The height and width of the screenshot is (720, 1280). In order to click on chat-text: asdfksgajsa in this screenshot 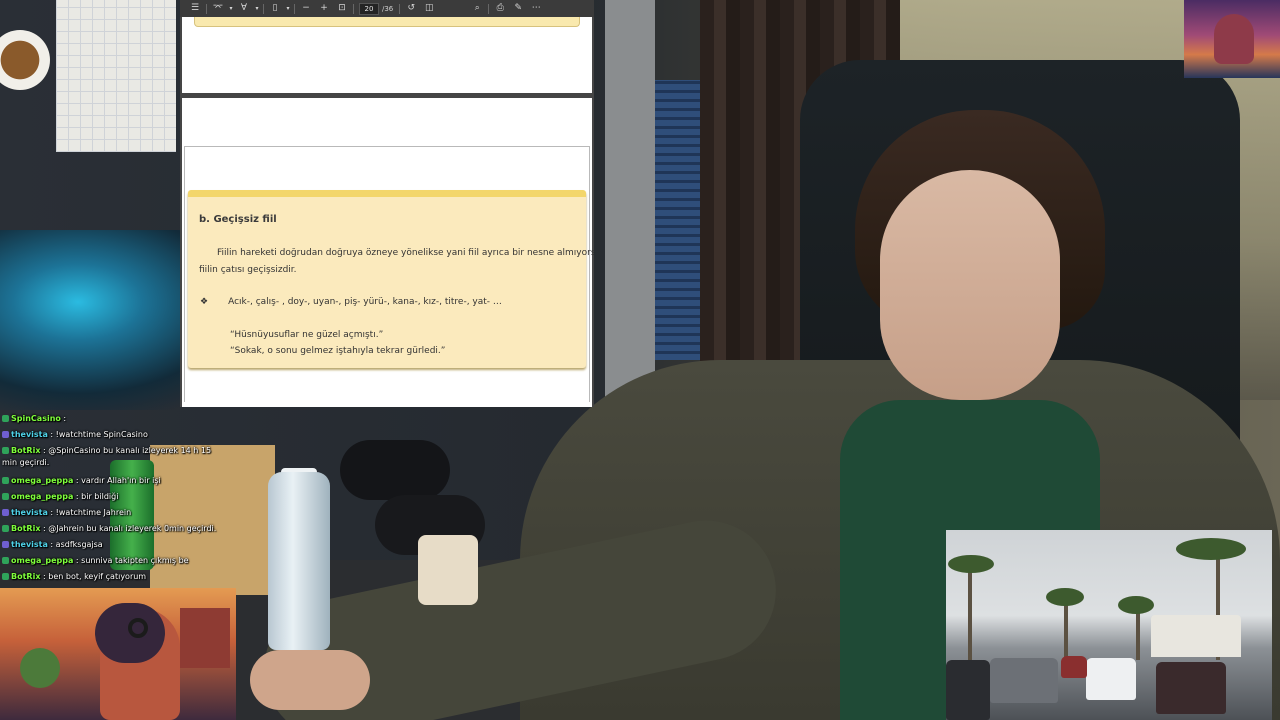, I will do `click(79, 544)`.